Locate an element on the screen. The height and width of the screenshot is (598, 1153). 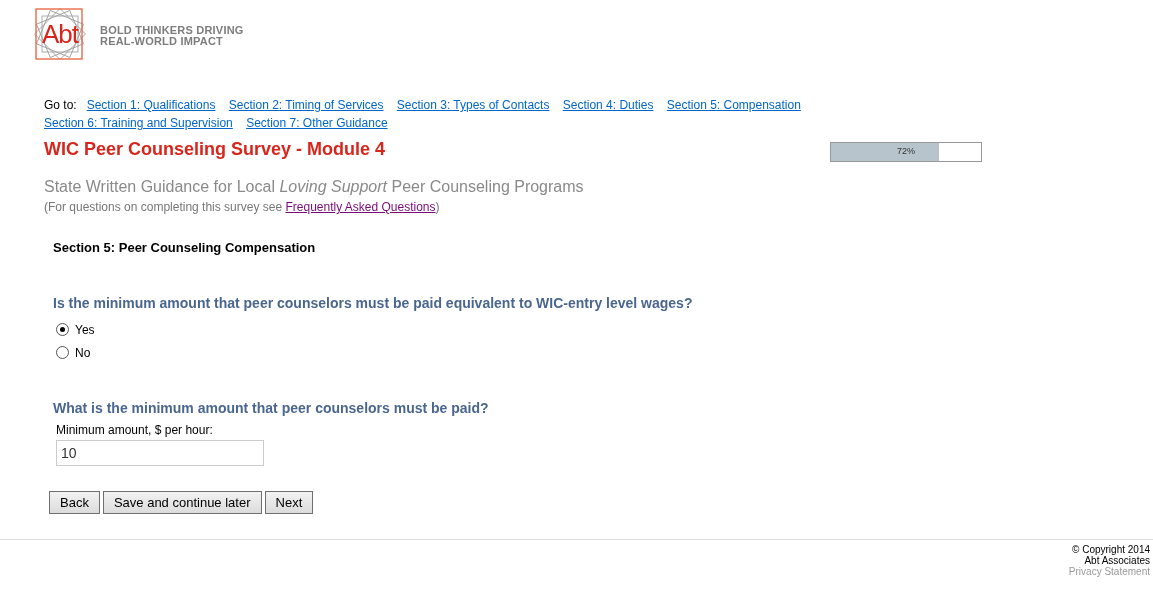
privacy-link: Privacy Statement is located at coordinates (1109, 571).